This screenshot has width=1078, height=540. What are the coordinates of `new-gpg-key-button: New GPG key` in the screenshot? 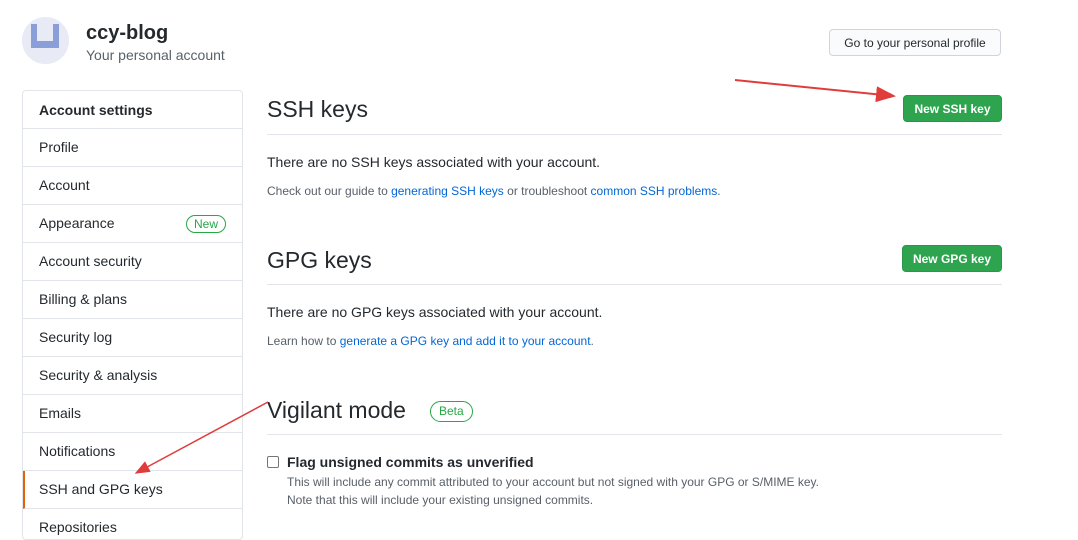 It's located at (952, 258).